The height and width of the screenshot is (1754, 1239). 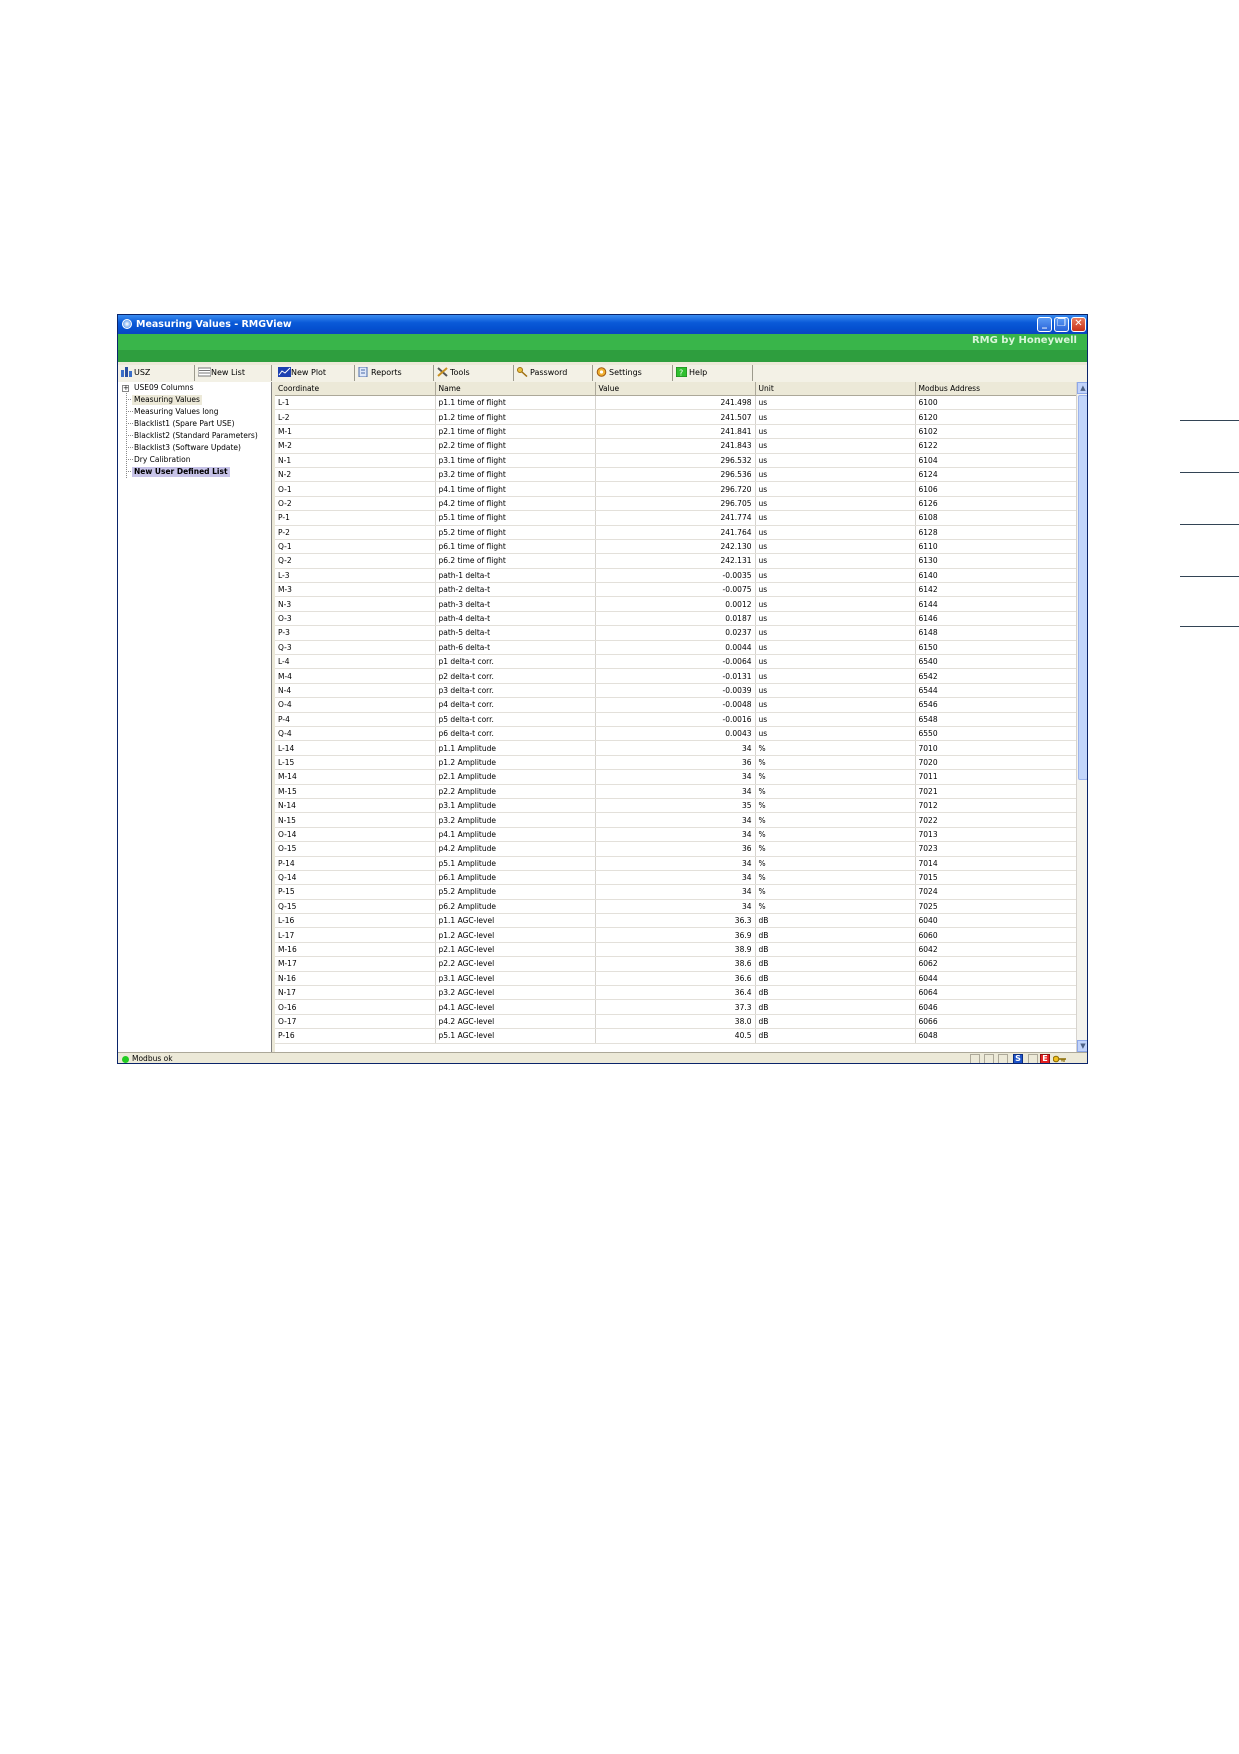 What do you see at coordinates (164, 388) in the screenshot?
I see `tree-item-use09-columns: USE09 Columns` at bounding box center [164, 388].